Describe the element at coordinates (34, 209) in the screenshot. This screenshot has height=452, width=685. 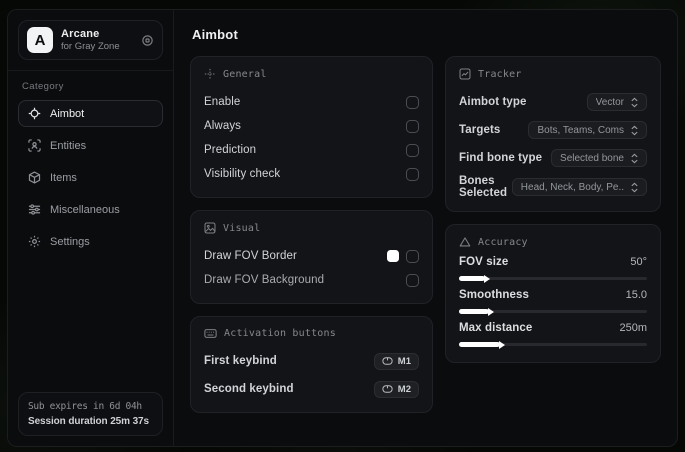
I see `sliders-icon` at that location.